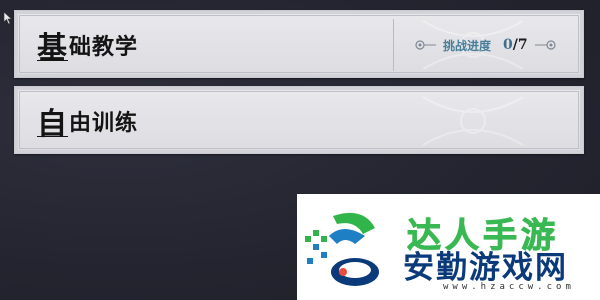 This screenshot has height=300, width=600. Describe the element at coordinates (393, 45) in the screenshot. I see `card-divider` at that location.